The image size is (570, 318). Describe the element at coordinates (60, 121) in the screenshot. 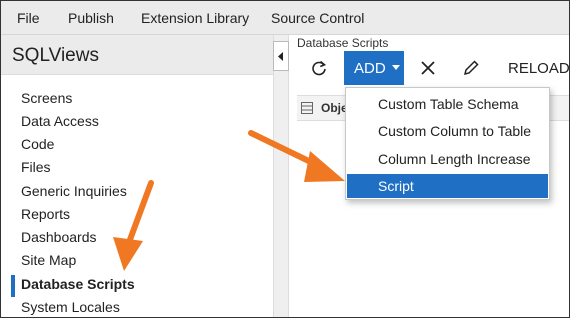

I see `sidebar-item-data-access: Data Access` at that location.